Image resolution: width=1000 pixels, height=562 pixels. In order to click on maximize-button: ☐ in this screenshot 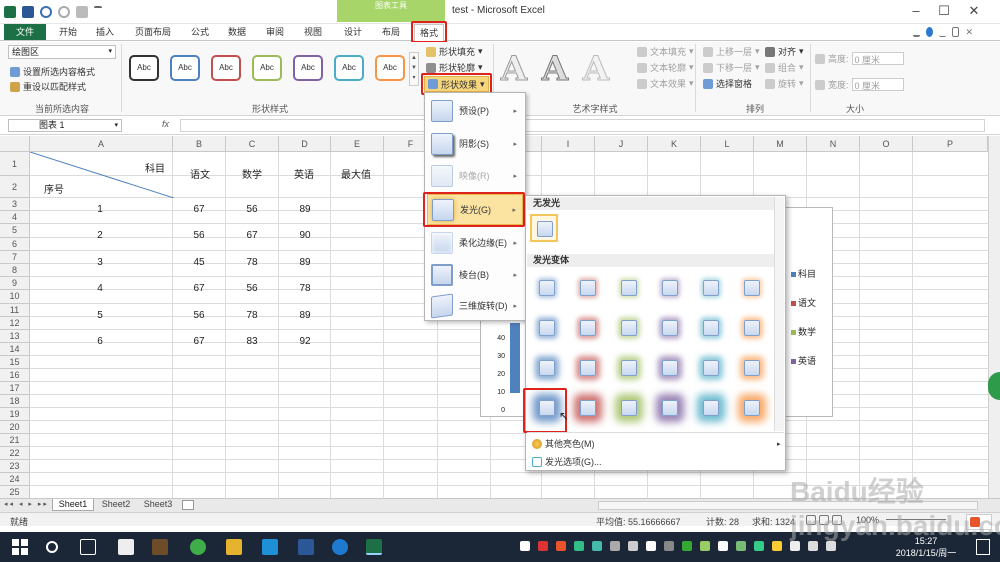, I will do `click(944, 11)`.